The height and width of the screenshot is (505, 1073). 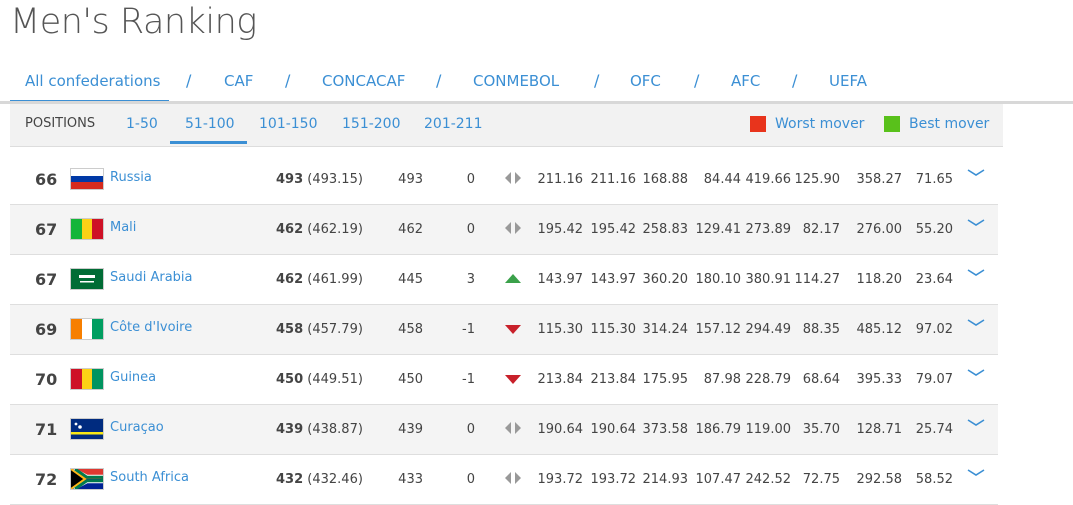 I want to click on team-link: Mali, so click(x=123, y=227).